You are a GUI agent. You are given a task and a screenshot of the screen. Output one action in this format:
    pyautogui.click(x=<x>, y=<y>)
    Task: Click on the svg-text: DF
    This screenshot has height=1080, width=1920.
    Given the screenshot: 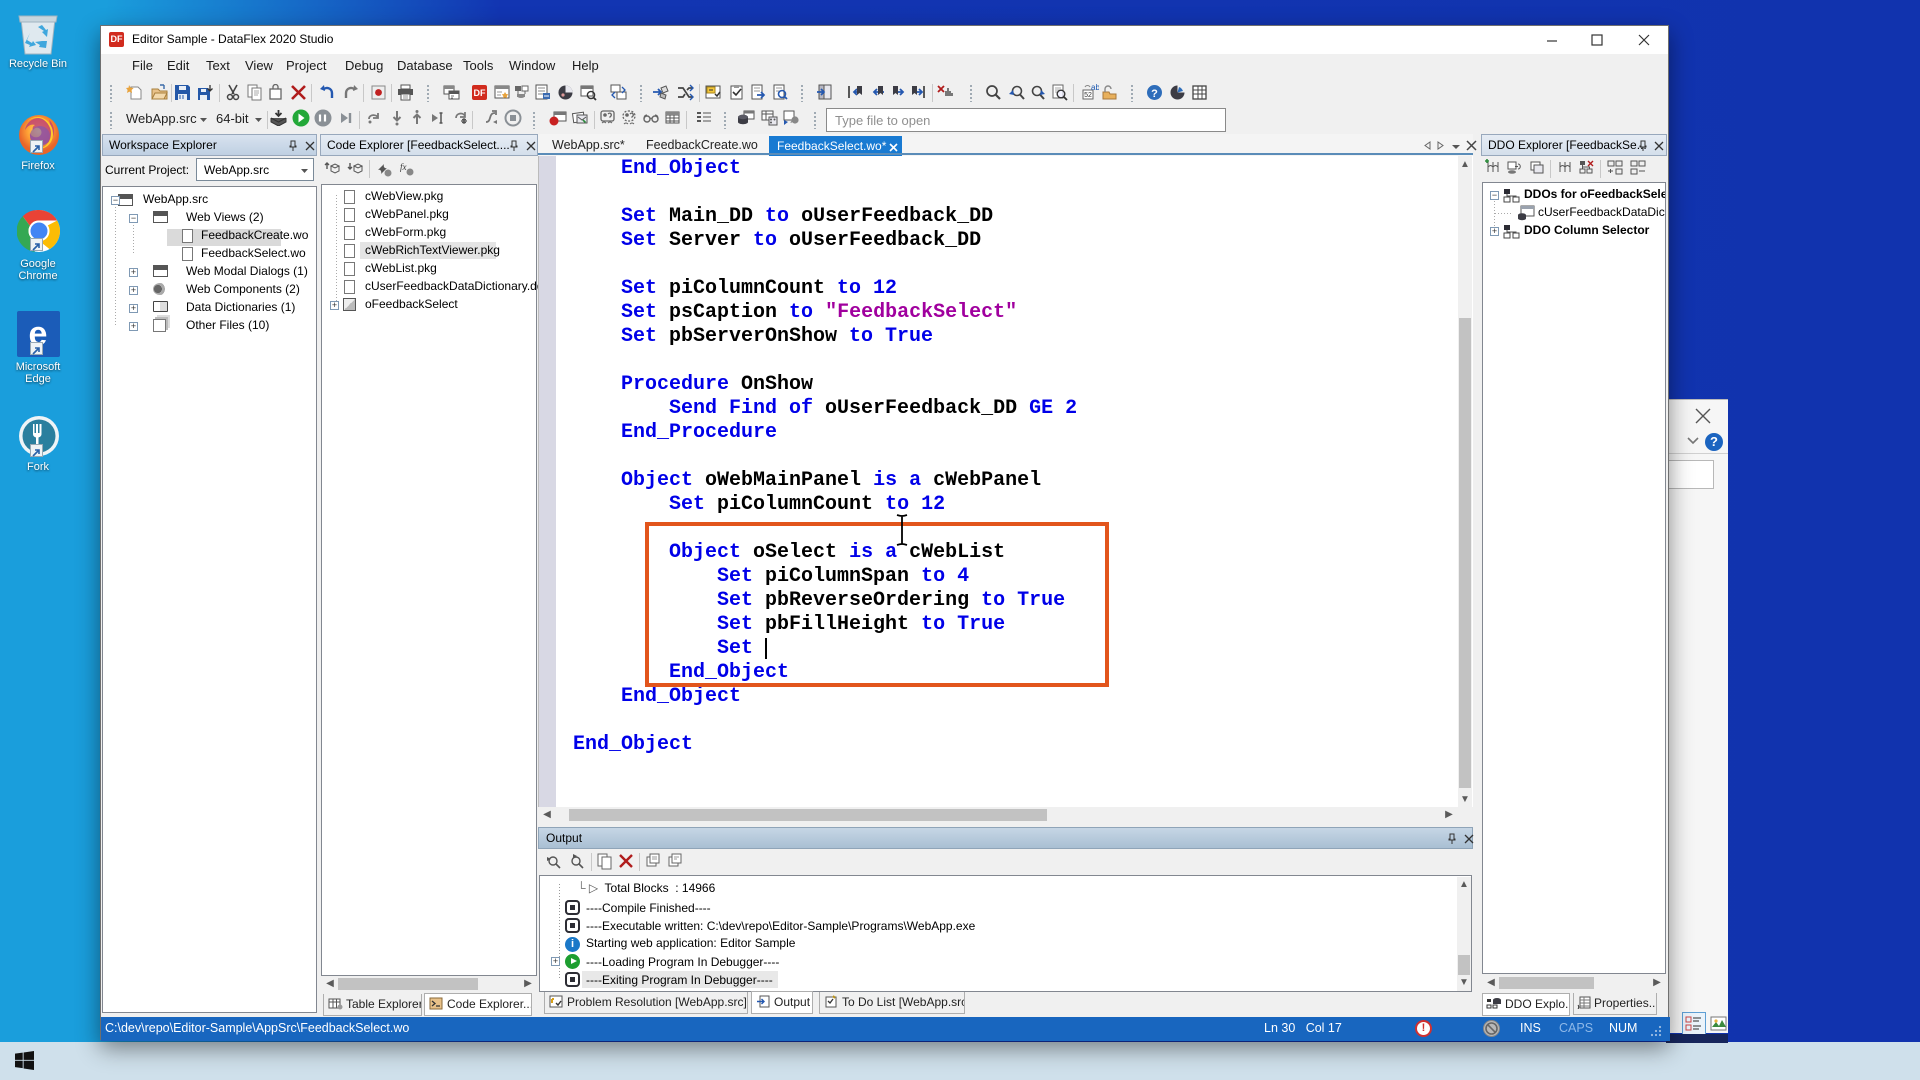 What is the action you would take?
    pyautogui.click(x=480, y=93)
    